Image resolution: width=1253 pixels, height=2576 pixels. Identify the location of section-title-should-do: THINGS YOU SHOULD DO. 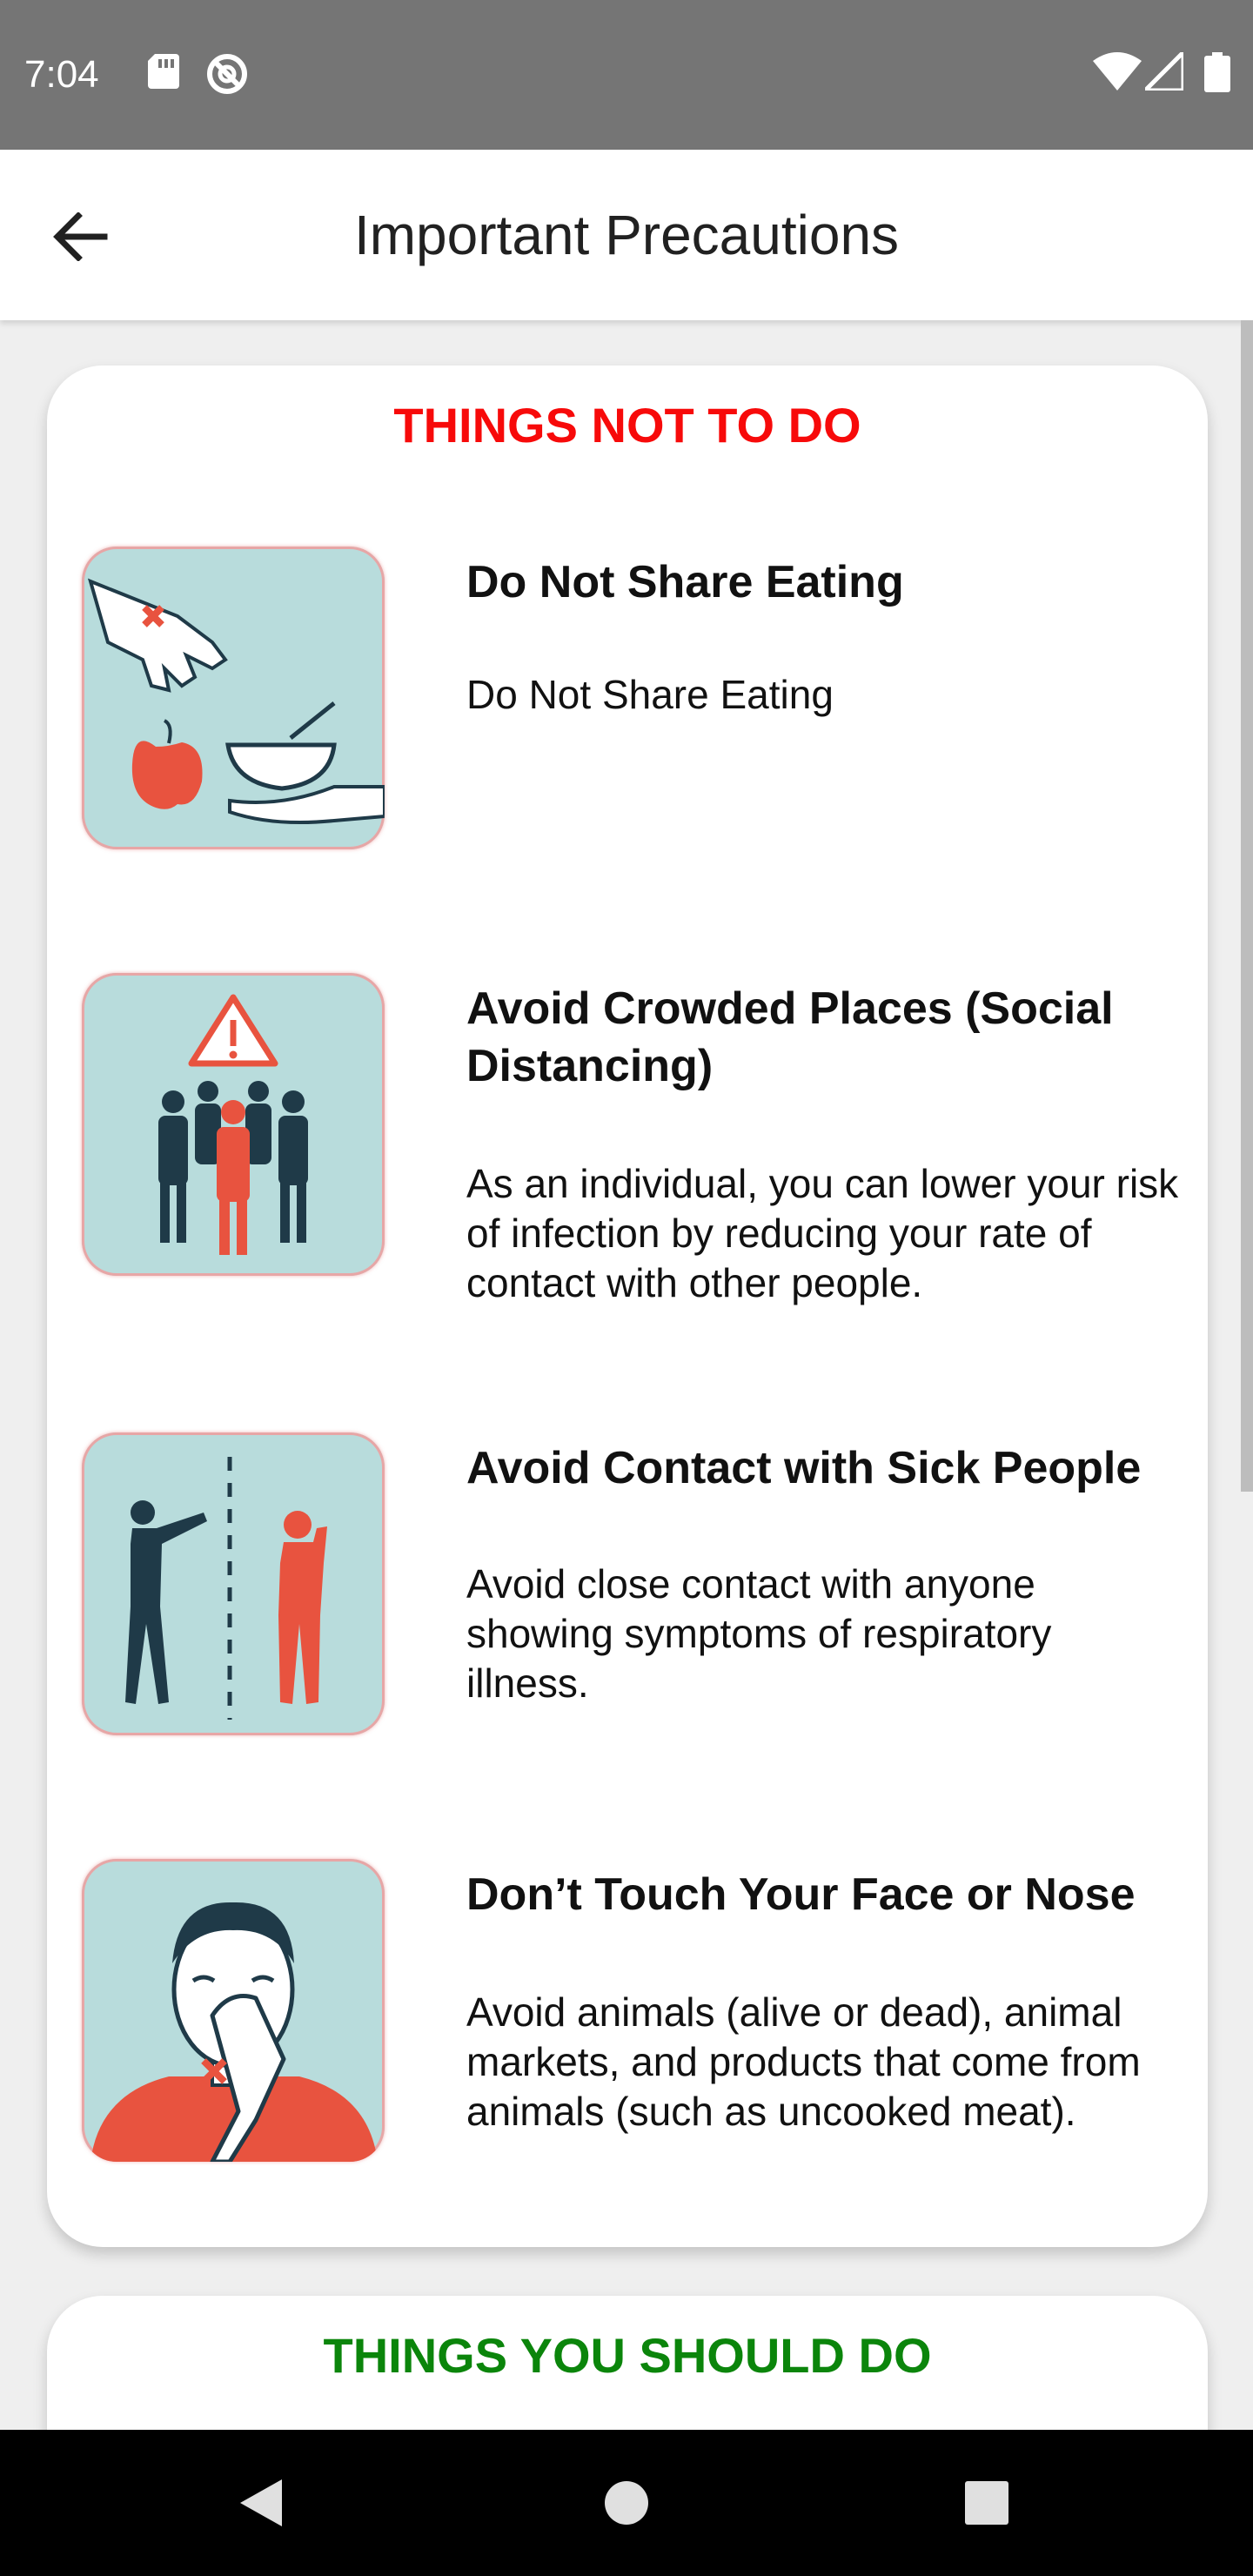
(627, 2355).